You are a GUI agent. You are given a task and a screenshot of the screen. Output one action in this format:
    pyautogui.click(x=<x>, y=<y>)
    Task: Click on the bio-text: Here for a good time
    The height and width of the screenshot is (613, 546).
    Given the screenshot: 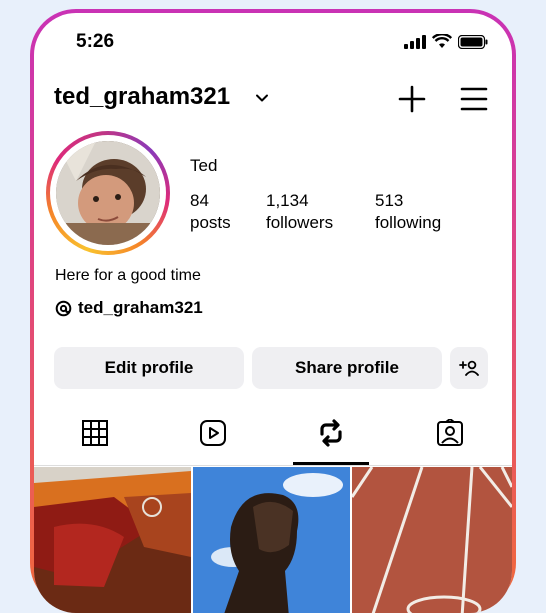 What is the action you would take?
    pyautogui.click(x=128, y=275)
    